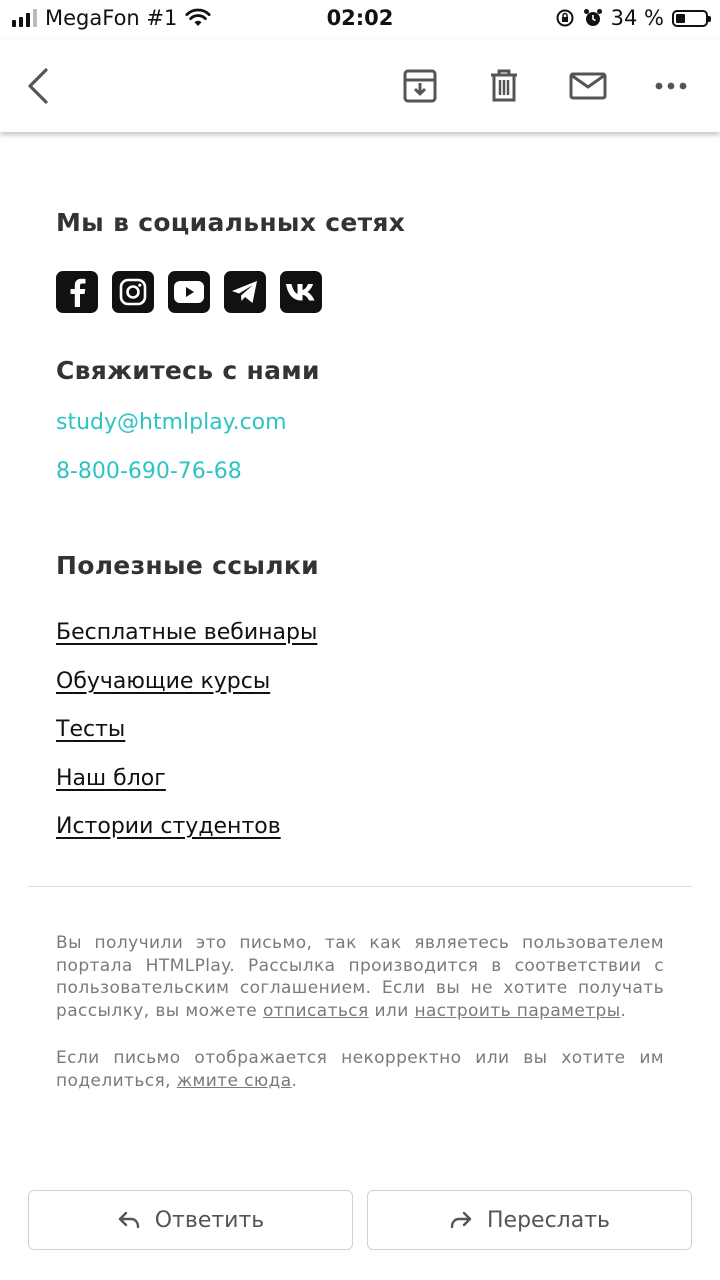 This screenshot has width=720, height=1280. I want to click on link-student-stories: Истории студентов, so click(168, 826).